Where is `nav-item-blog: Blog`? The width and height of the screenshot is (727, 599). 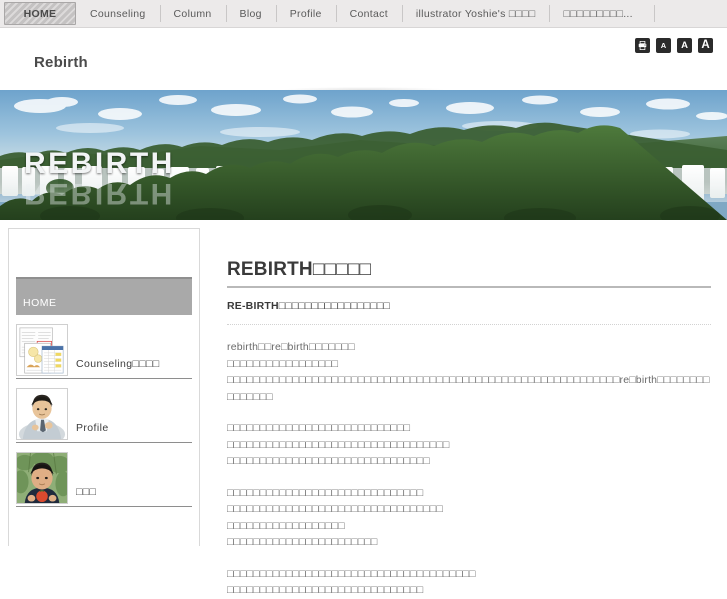 nav-item-blog: Blog is located at coordinates (250, 13).